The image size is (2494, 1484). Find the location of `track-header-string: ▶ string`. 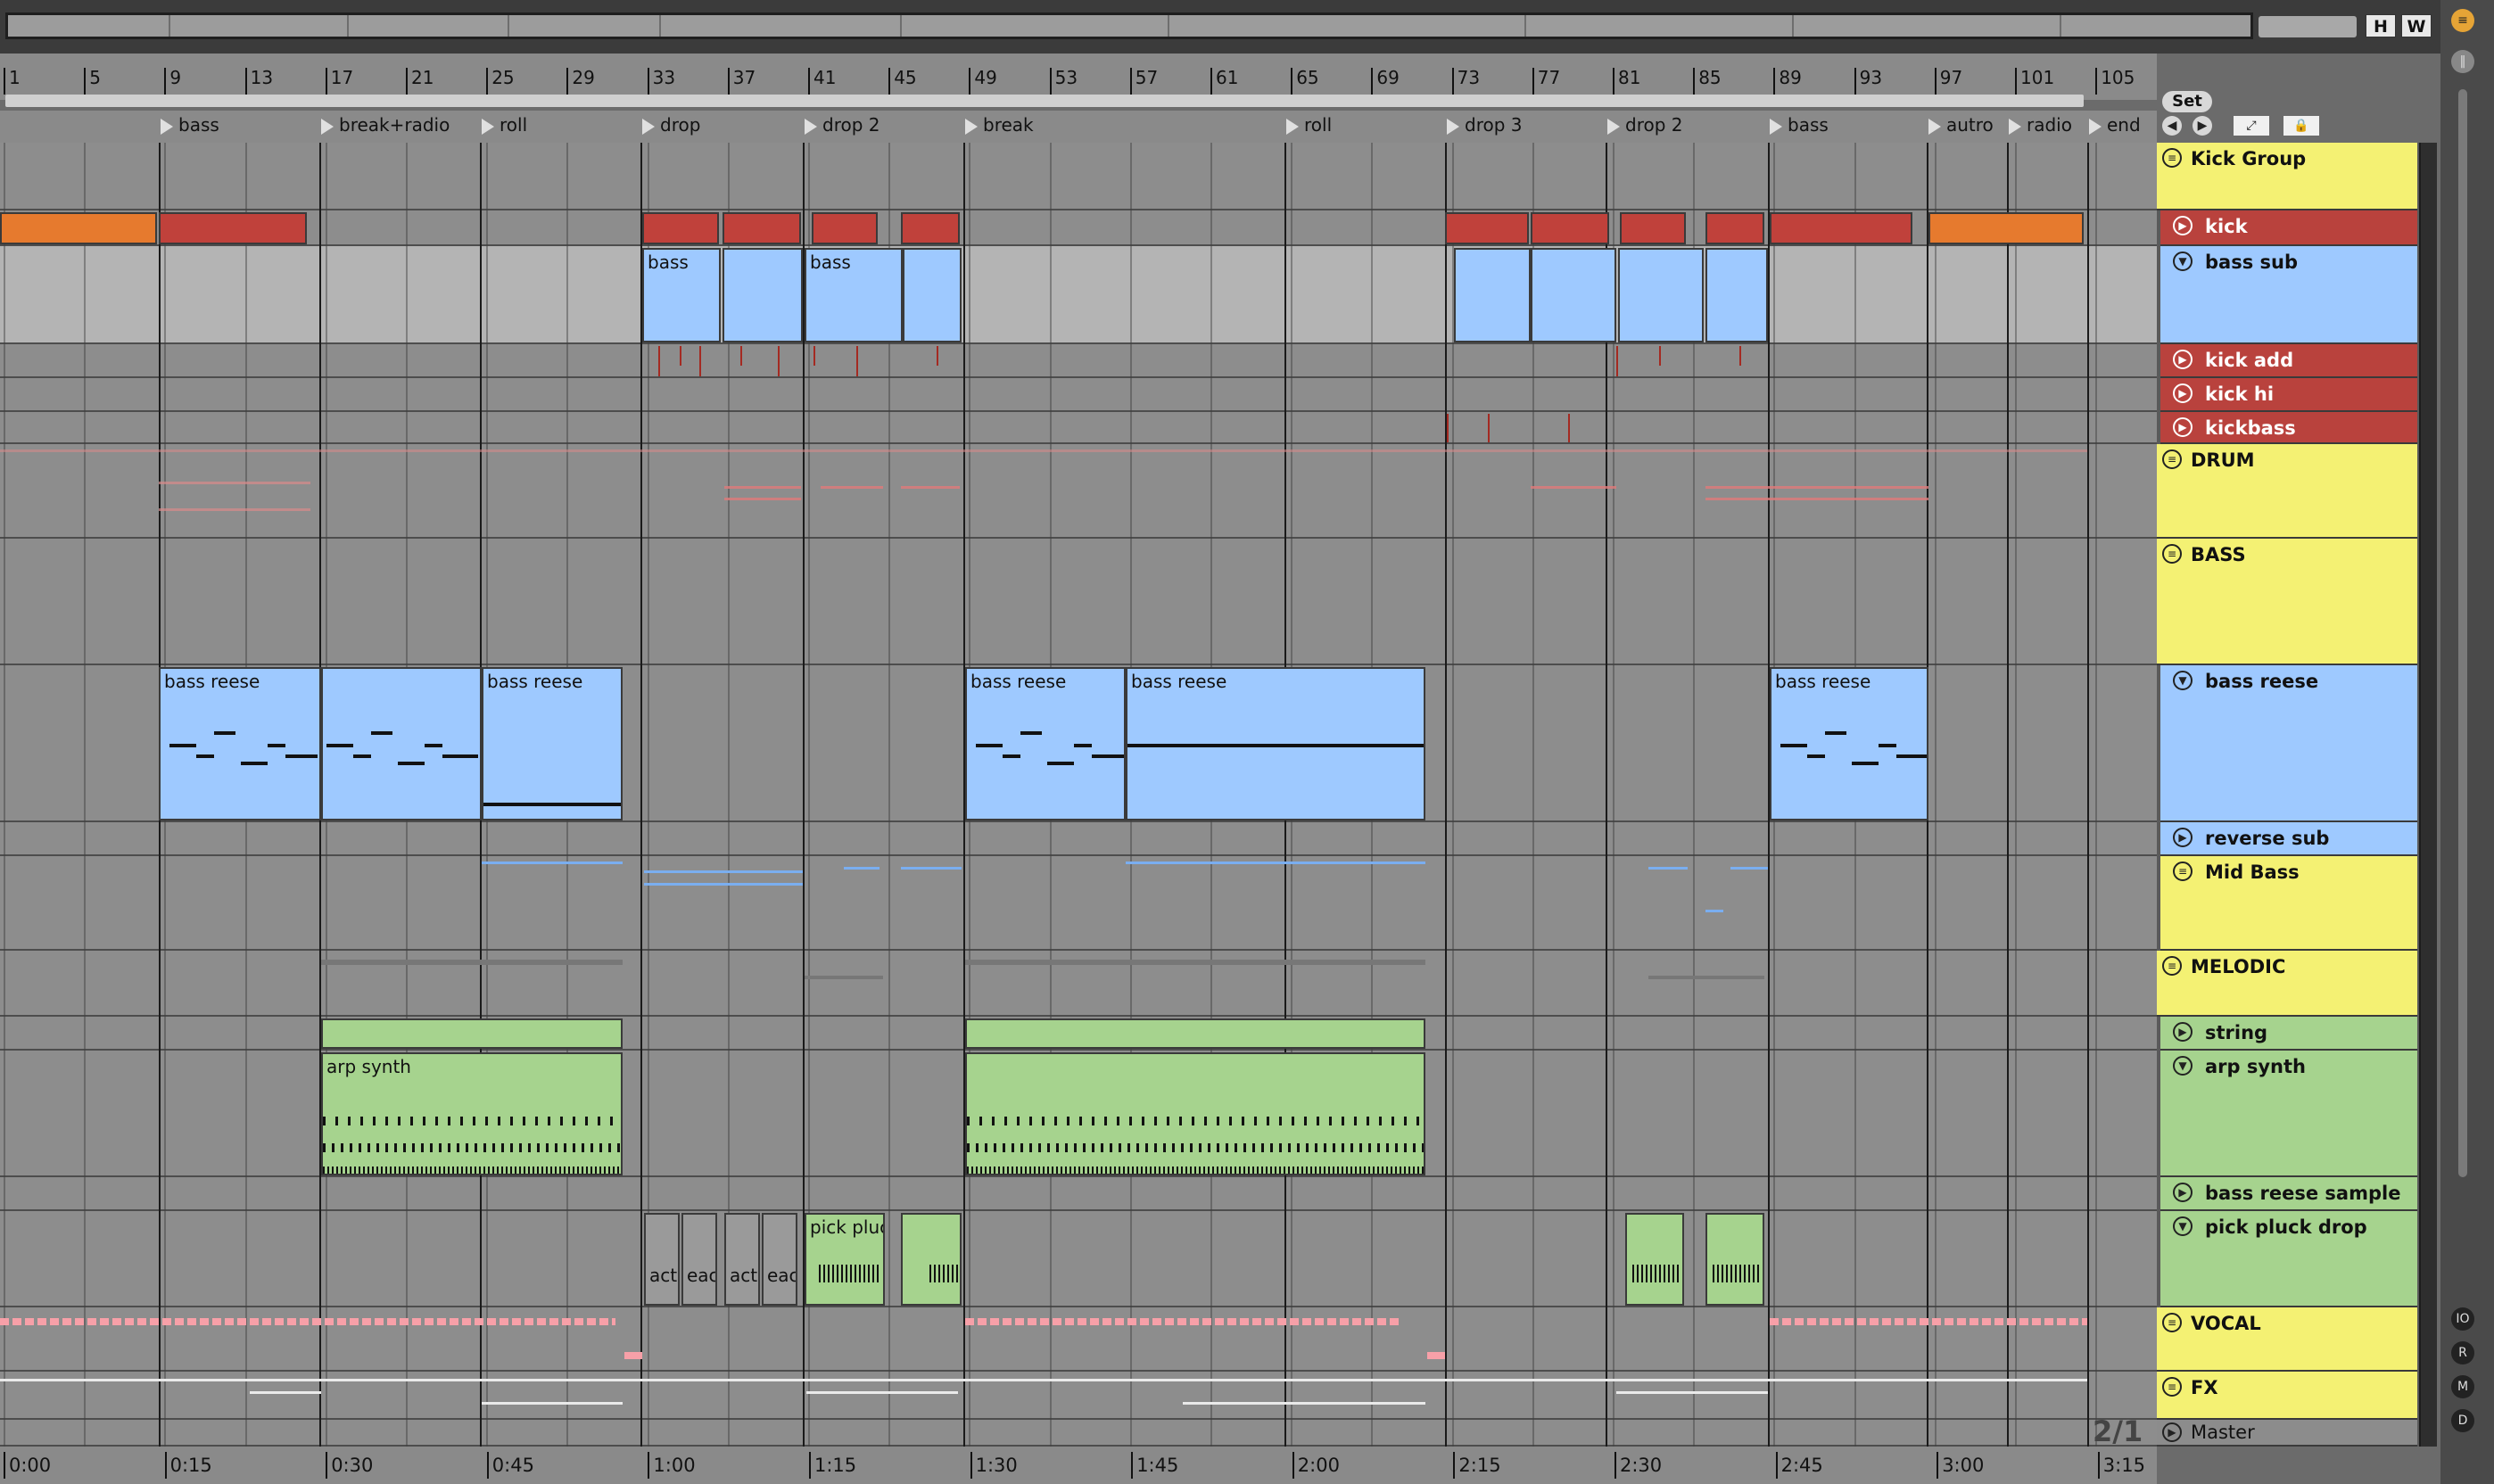

track-header-string: ▶ string is located at coordinates (2288, 1034).